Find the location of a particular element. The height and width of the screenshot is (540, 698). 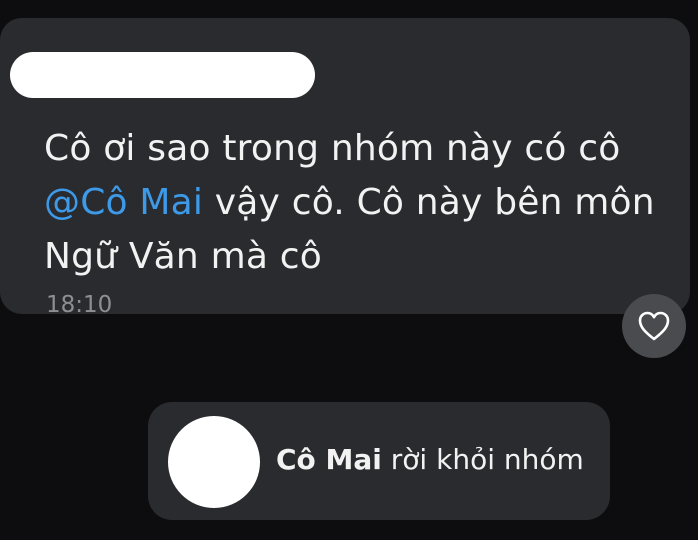

mention-link: @Cô Mai is located at coordinates (123, 202).